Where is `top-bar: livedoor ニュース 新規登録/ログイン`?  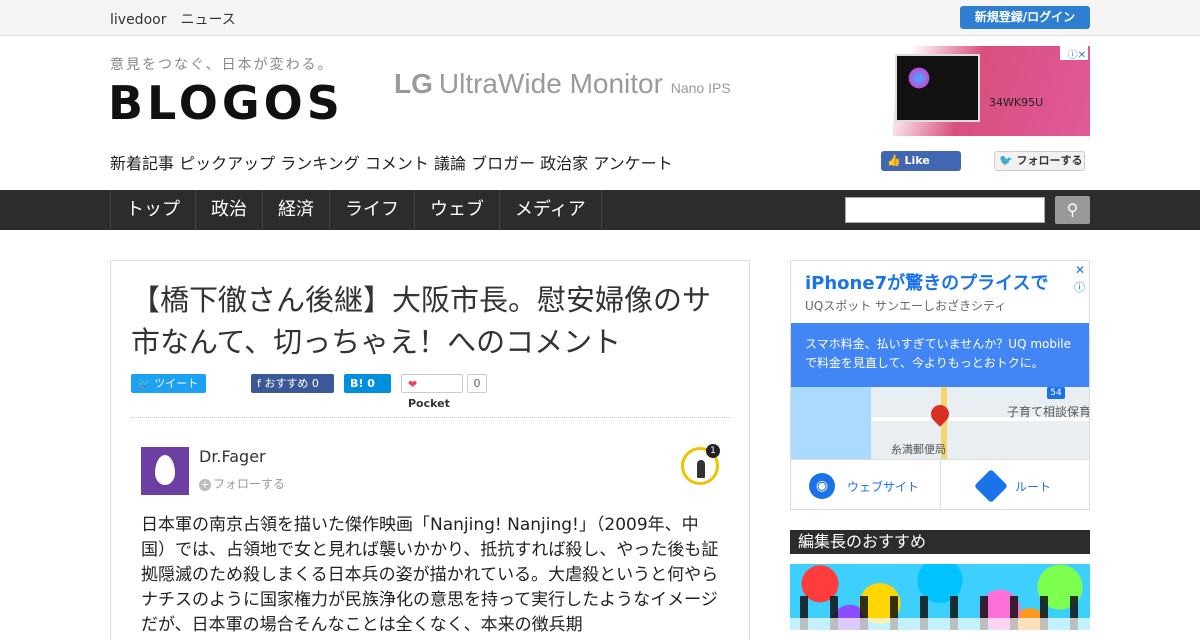
top-bar: livedoor ニュース 新規登録/ログイン is located at coordinates (600, 18).